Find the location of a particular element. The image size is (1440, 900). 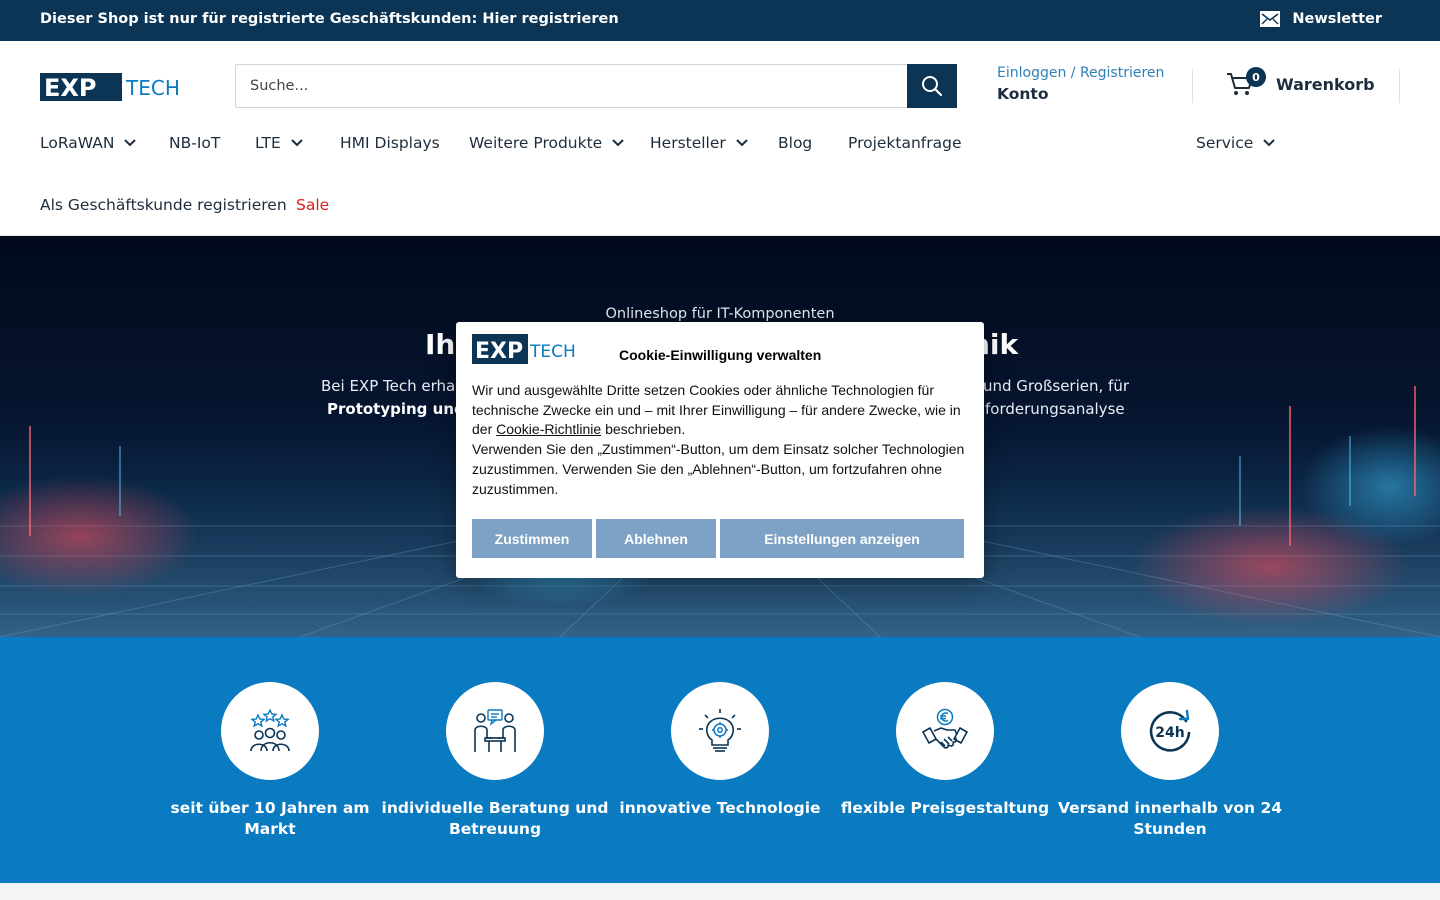

show-settings-button: Einstellungen anzeigen is located at coordinates (842, 538).